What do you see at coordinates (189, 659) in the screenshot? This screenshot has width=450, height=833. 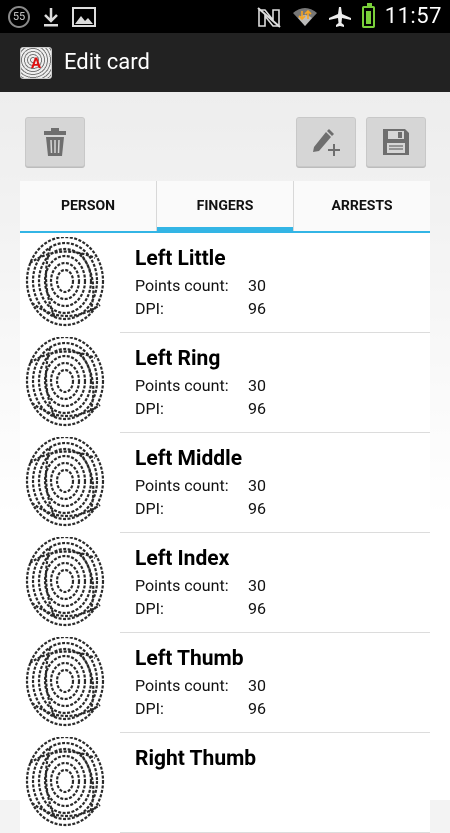 I see `finger-name: Left Thumb` at bounding box center [189, 659].